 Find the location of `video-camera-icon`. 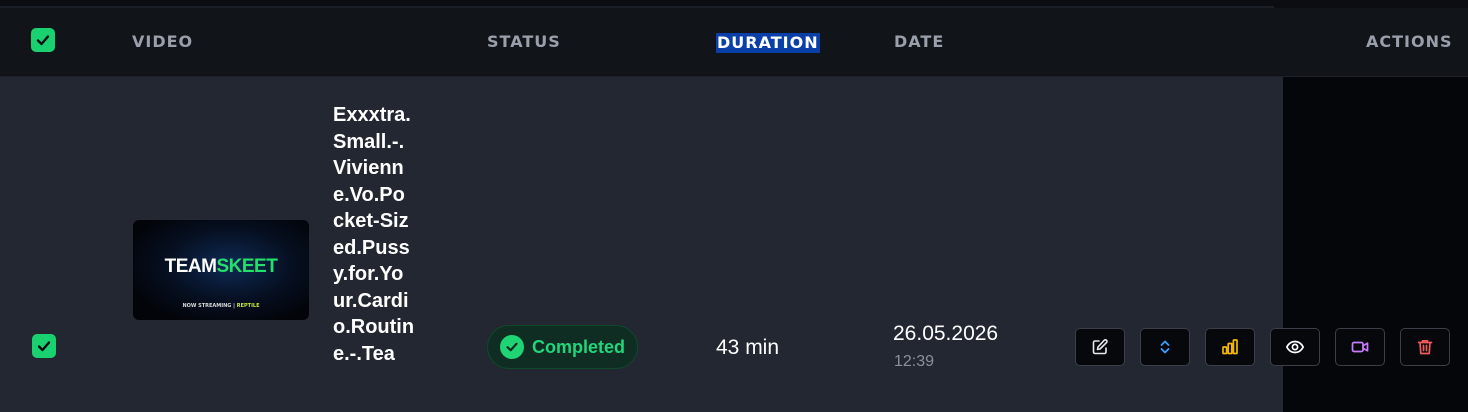

video-camera-icon is located at coordinates (1360, 347).